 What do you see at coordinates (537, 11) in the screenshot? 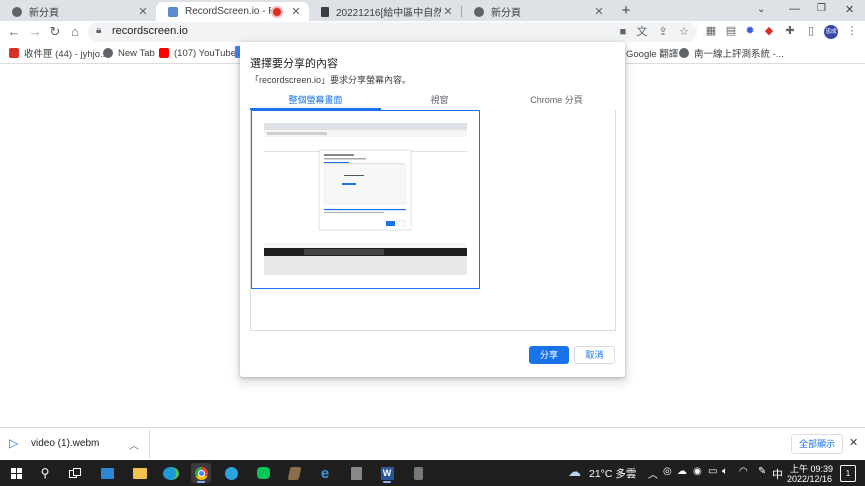
I see `tab-new-tab-2: 新分頁 ✕` at bounding box center [537, 11].